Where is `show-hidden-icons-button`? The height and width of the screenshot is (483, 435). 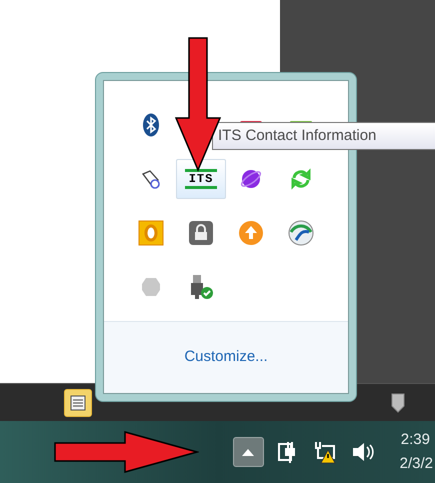
show-hidden-icons-button is located at coordinates (248, 452).